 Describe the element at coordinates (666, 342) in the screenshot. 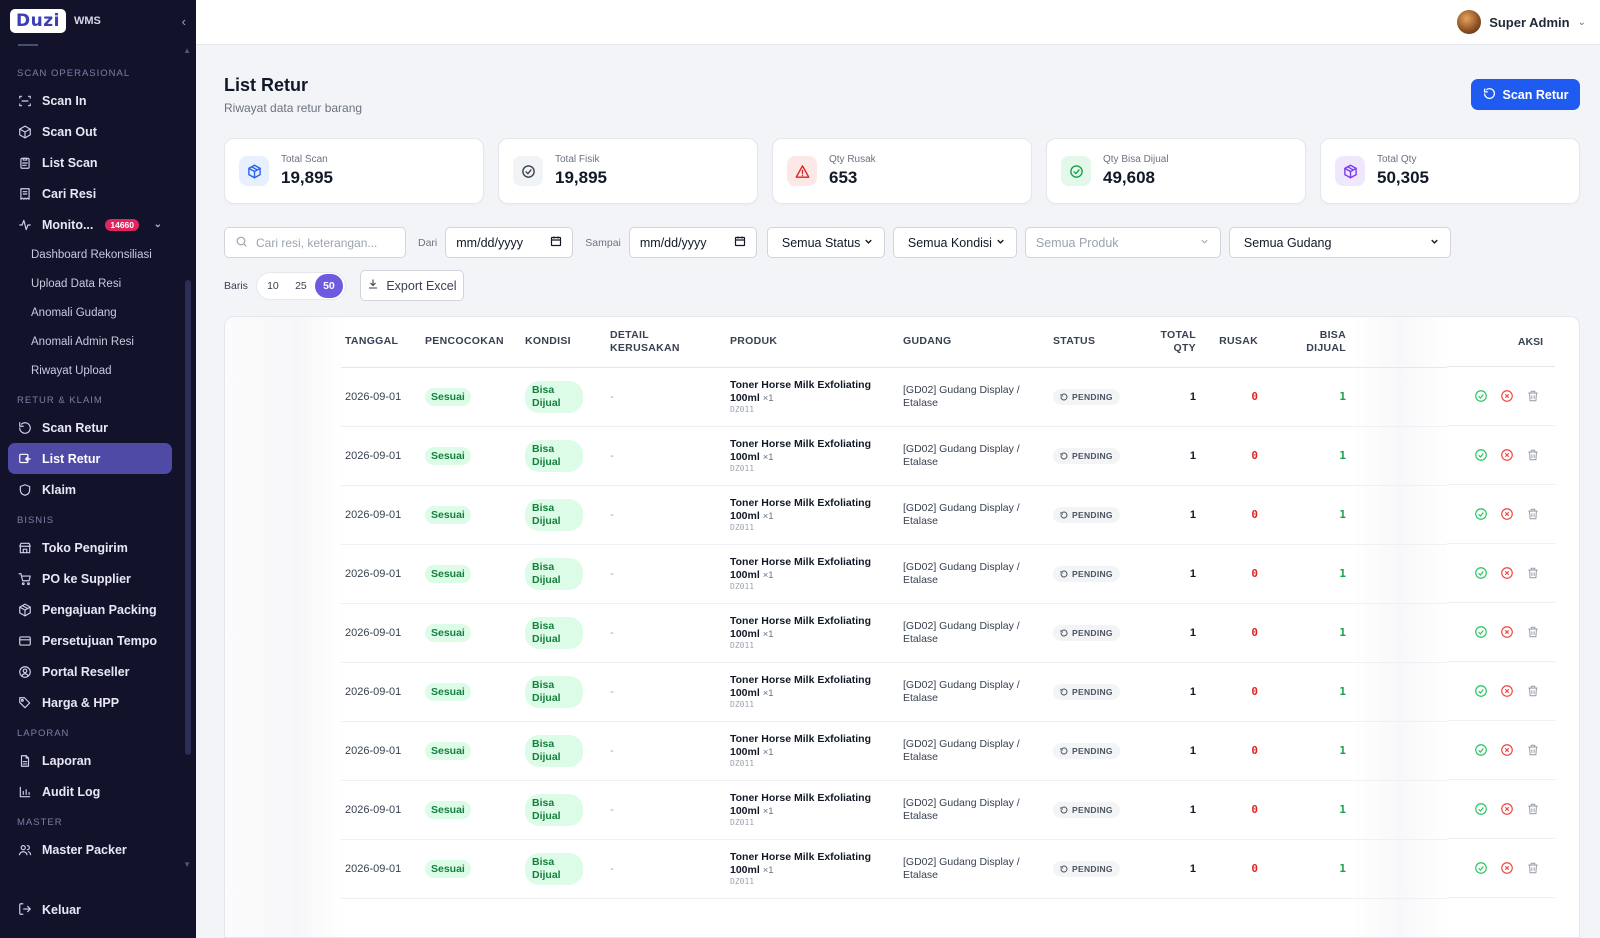

I see `col-detail-kerusakan: DETAIL KERUSAKAN` at that location.